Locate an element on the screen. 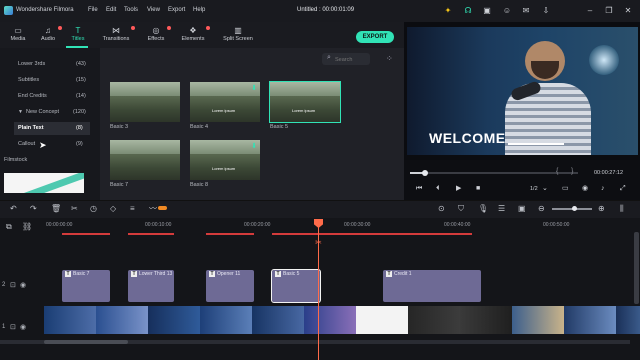 The image size is (640, 360). split-view-icon: ⫼ is located at coordinates (622, 208).